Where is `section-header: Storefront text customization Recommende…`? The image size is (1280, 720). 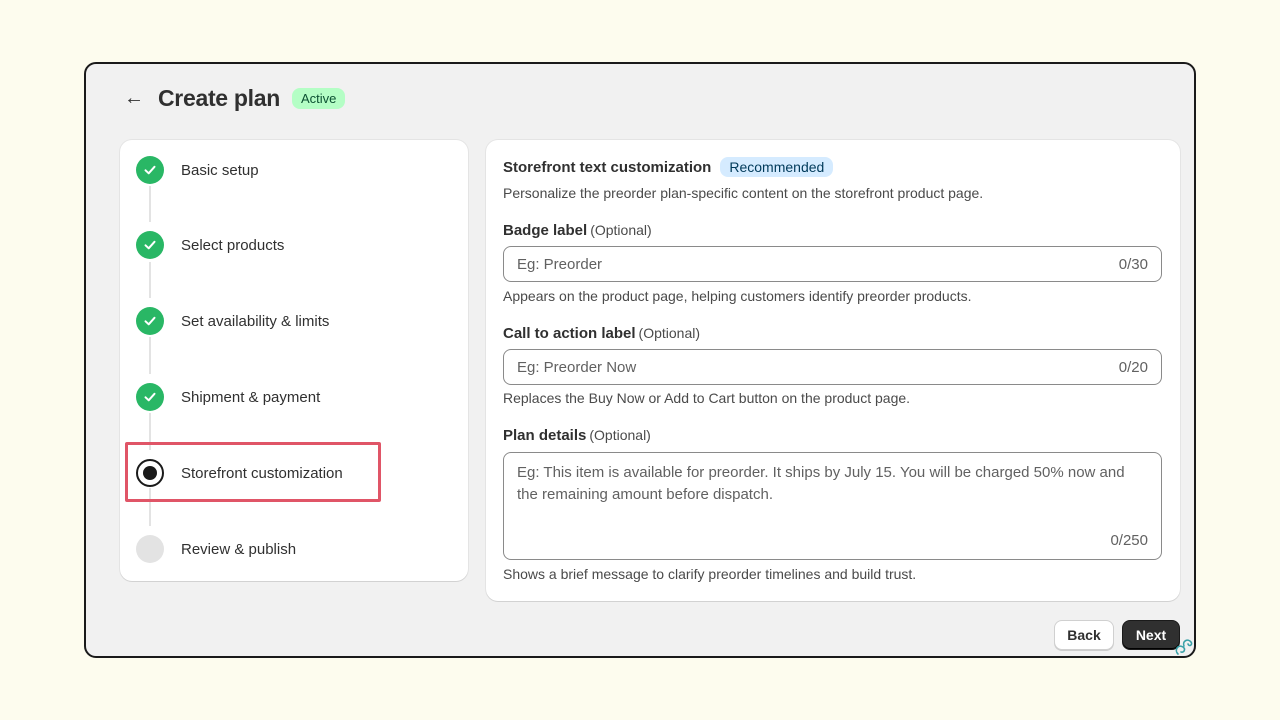 section-header: Storefront text customization Recommende… is located at coordinates (668, 167).